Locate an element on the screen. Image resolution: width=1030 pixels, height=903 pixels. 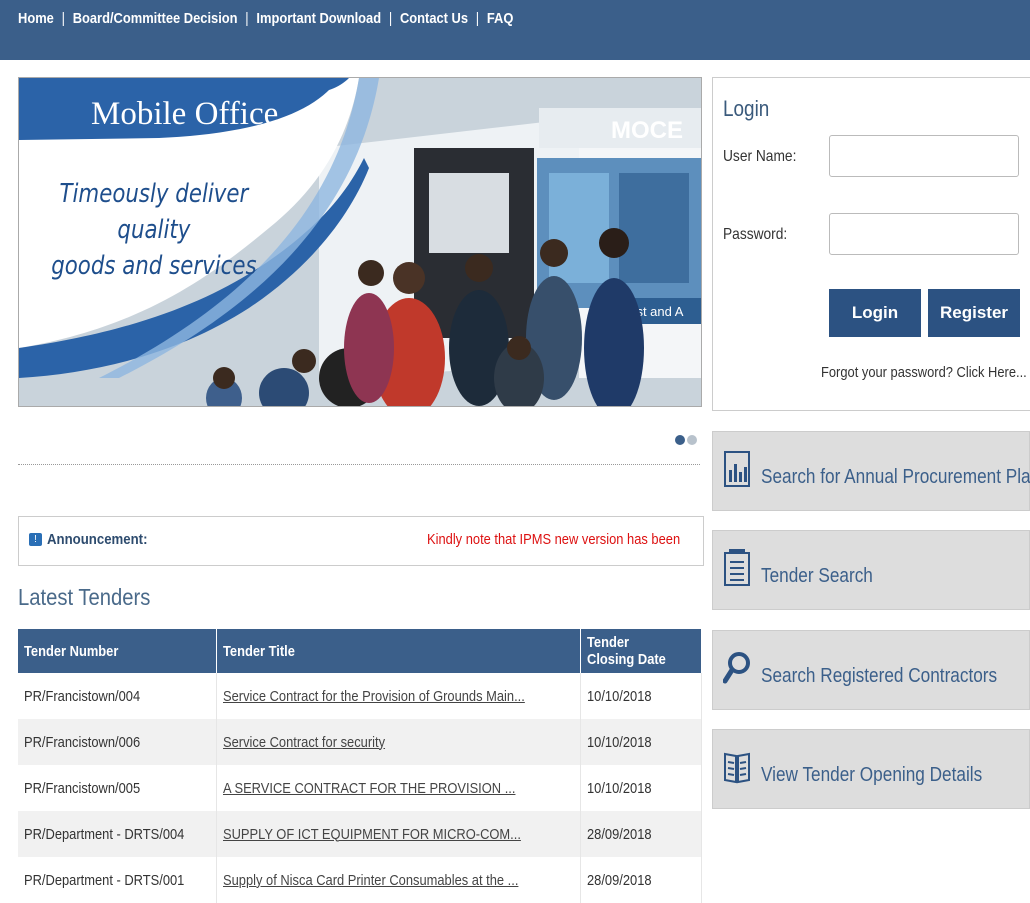
tender-opening-details-button: View Tender Opening Details is located at coordinates (871, 769).